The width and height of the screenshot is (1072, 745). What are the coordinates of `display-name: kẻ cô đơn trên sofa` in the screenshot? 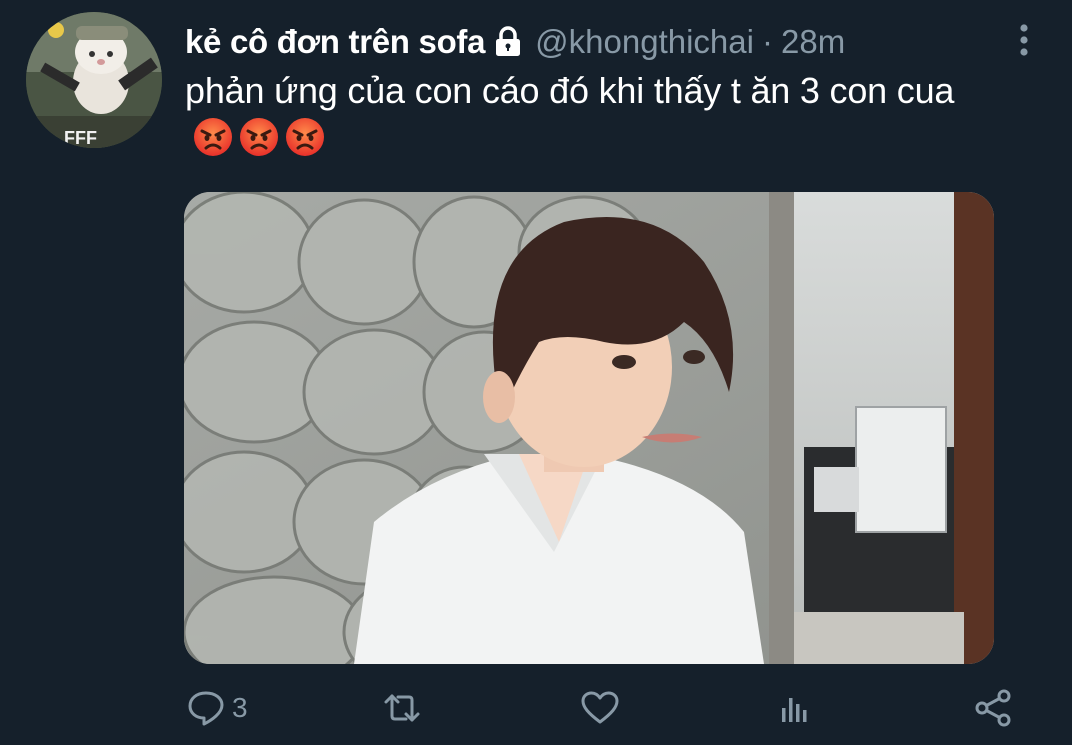 It's located at (335, 42).